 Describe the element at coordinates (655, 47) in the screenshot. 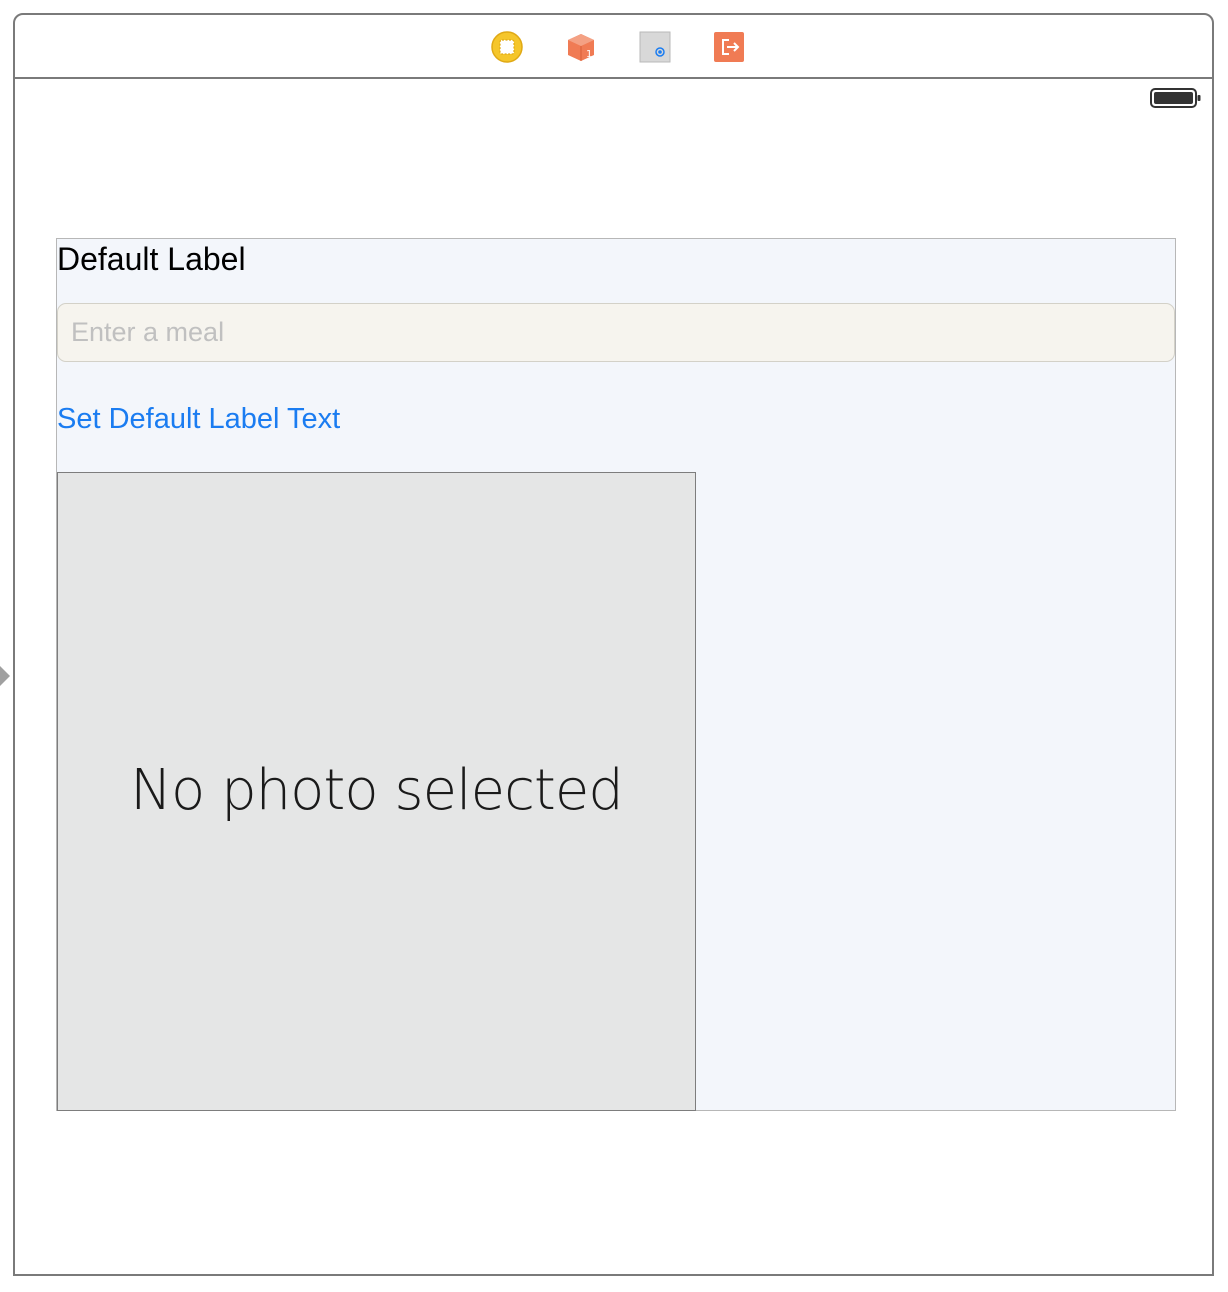

I see `tap-gesture-icon` at that location.